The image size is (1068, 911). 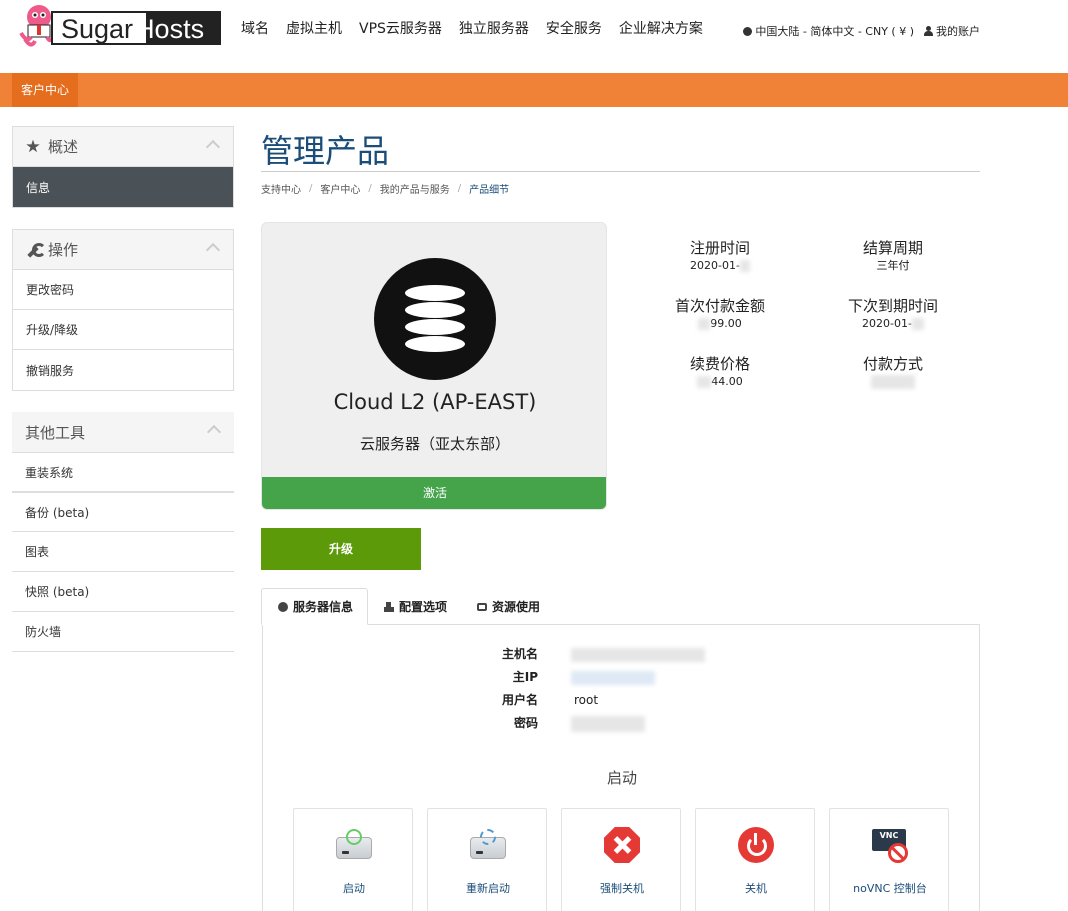 I want to click on username-value: root, so click(x=586, y=700).